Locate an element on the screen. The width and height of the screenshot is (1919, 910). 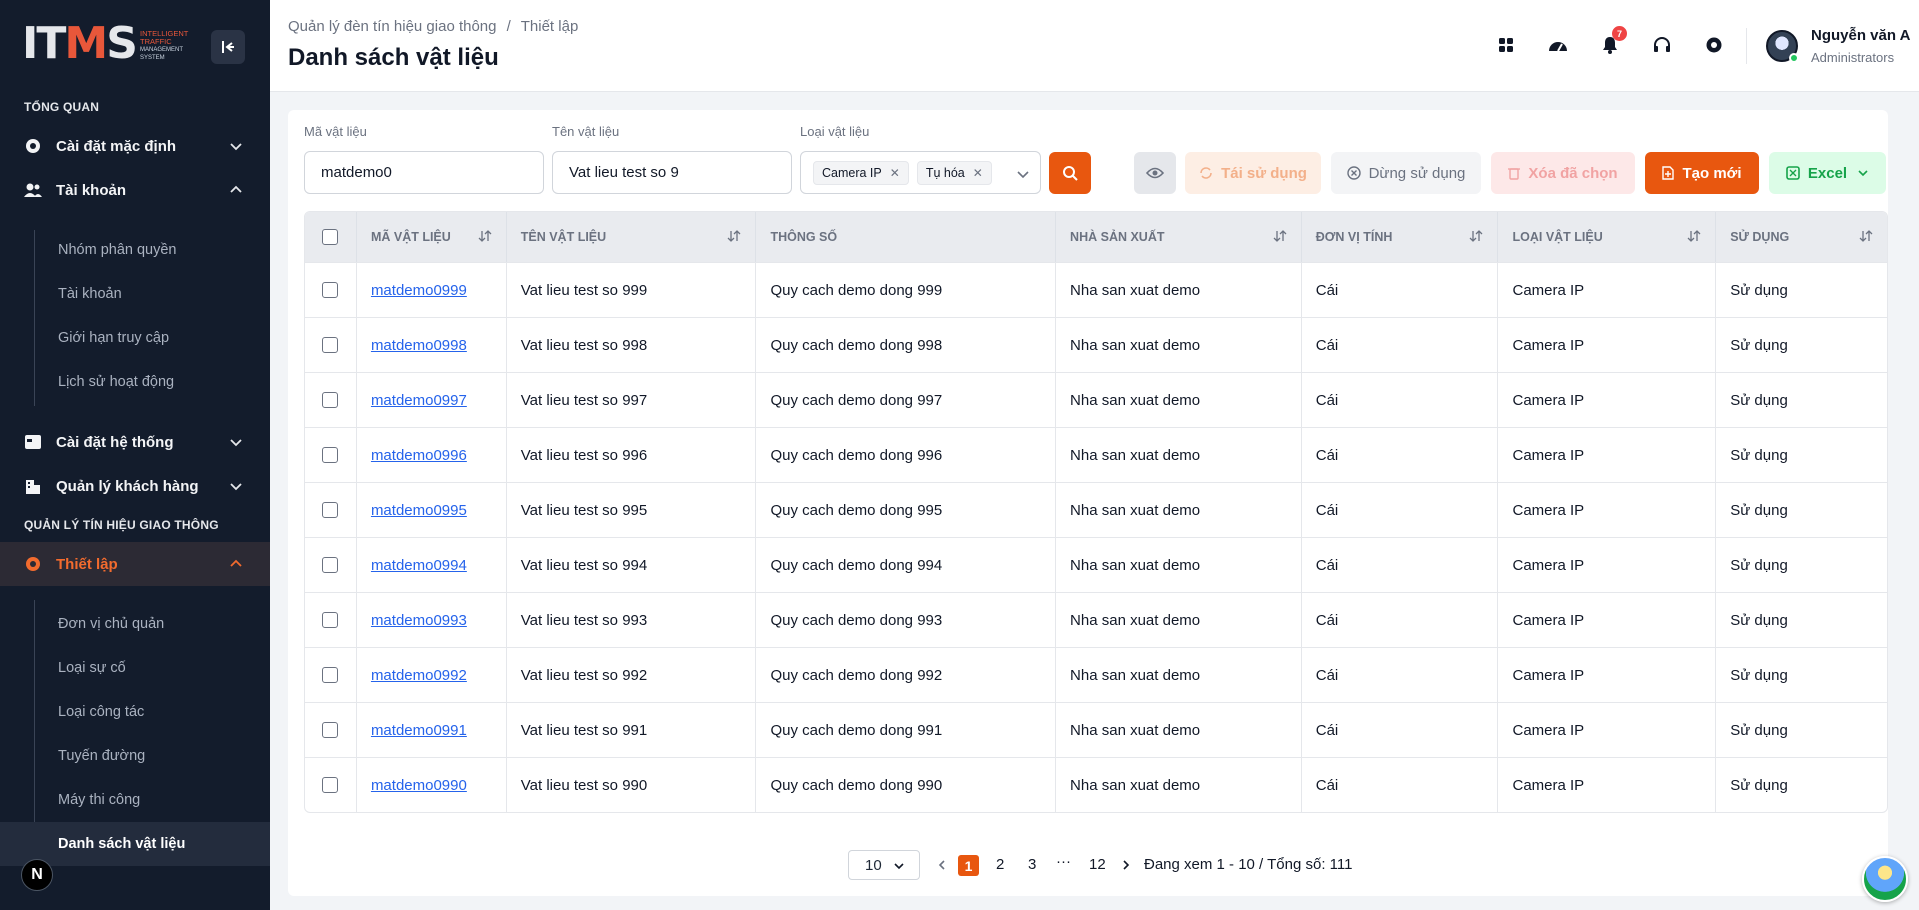
prev-page-icon is located at coordinates (942, 865).